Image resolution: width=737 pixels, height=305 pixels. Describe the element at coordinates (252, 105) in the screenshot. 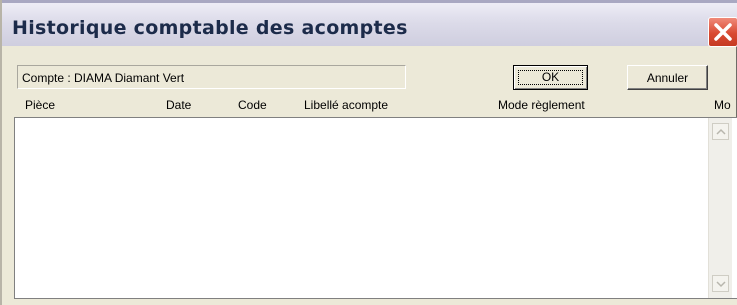

I see `column-header-code: Code` at that location.